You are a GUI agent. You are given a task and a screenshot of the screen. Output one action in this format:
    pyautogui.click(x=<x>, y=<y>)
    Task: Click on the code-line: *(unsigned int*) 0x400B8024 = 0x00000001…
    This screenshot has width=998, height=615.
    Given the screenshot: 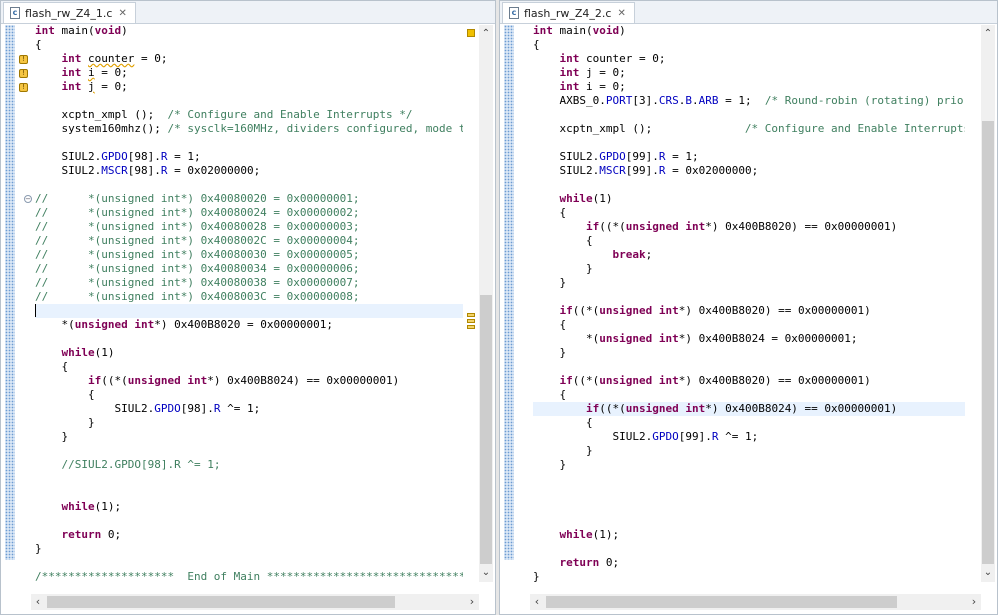 What is the action you would take?
    pyautogui.click(x=749, y=339)
    